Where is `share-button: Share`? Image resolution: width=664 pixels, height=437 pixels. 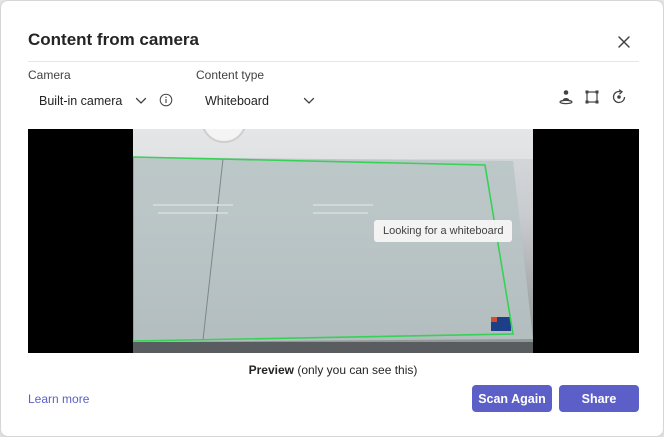
share-button: Share is located at coordinates (599, 398).